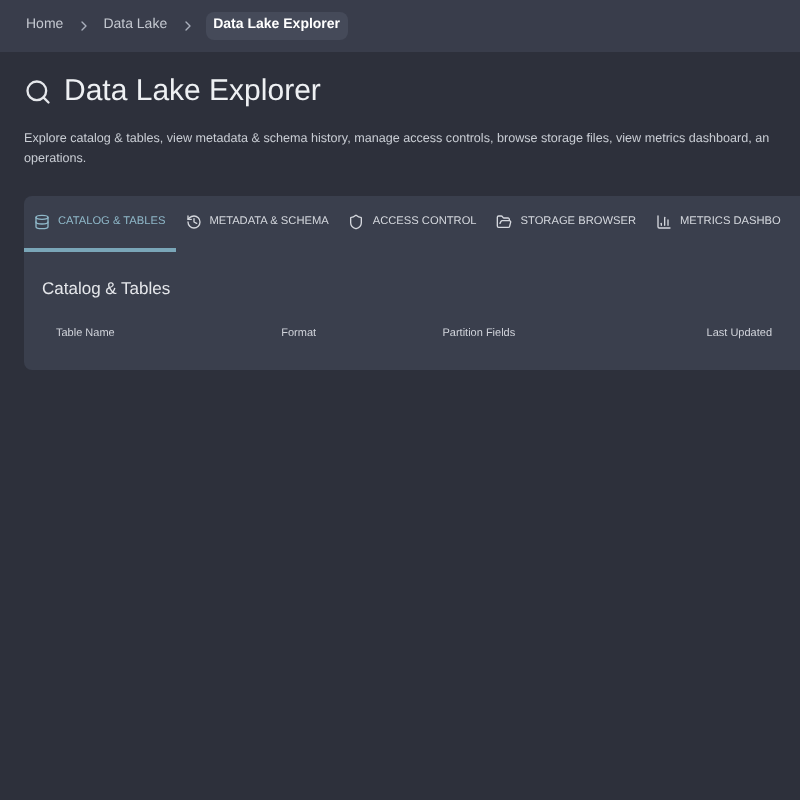 This screenshot has width=800, height=800. I want to click on bar-chart-icon, so click(664, 222).